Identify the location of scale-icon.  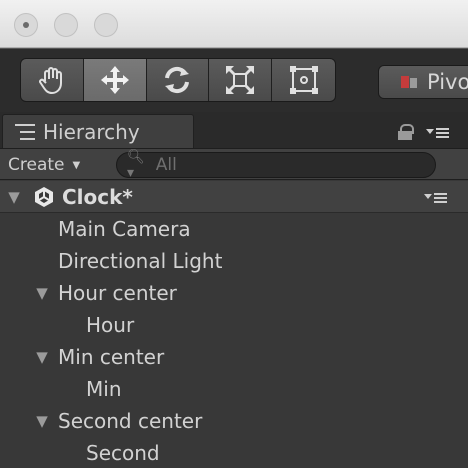
(240, 80).